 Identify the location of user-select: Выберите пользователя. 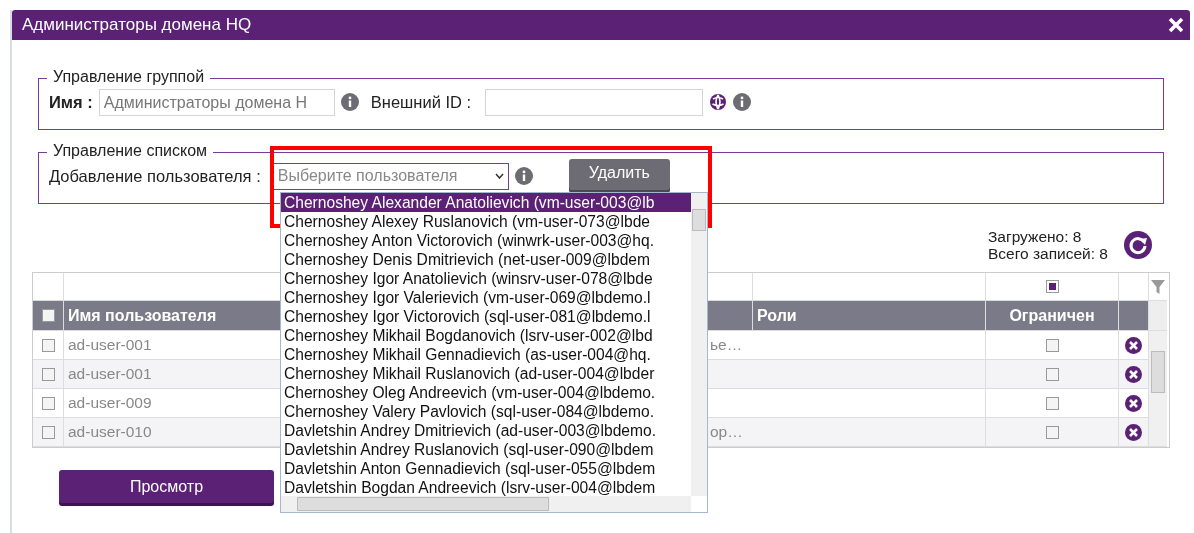
(390, 176).